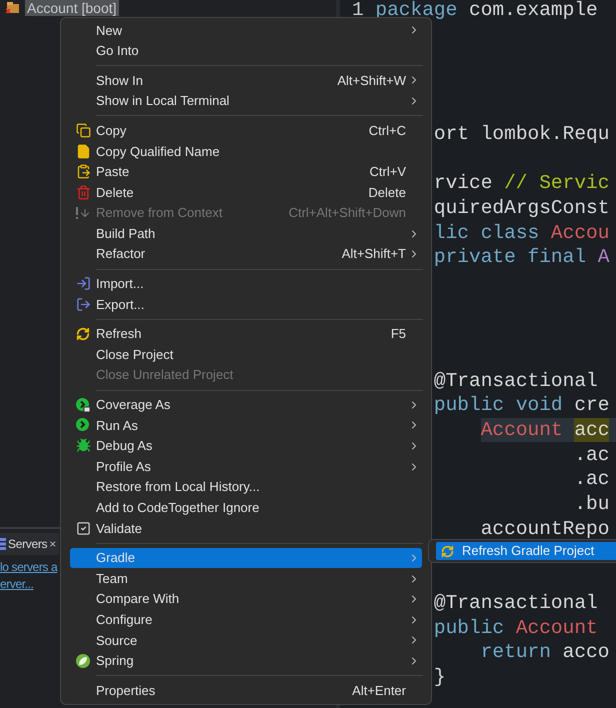 Image resolution: width=616 pixels, height=708 pixels. What do you see at coordinates (522, 183) in the screenshot?
I see `code-line: rvice // Servic` at bounding box center [522, 183].